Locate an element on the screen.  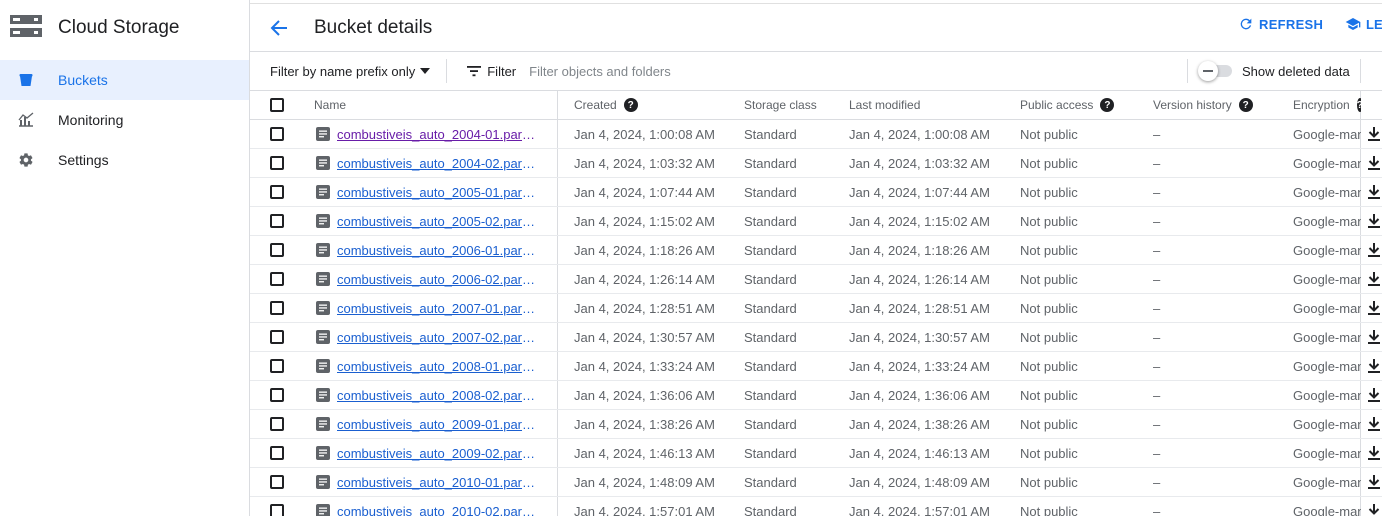
column-header-last-modified: Last modified is located at coordinates (931, 105).